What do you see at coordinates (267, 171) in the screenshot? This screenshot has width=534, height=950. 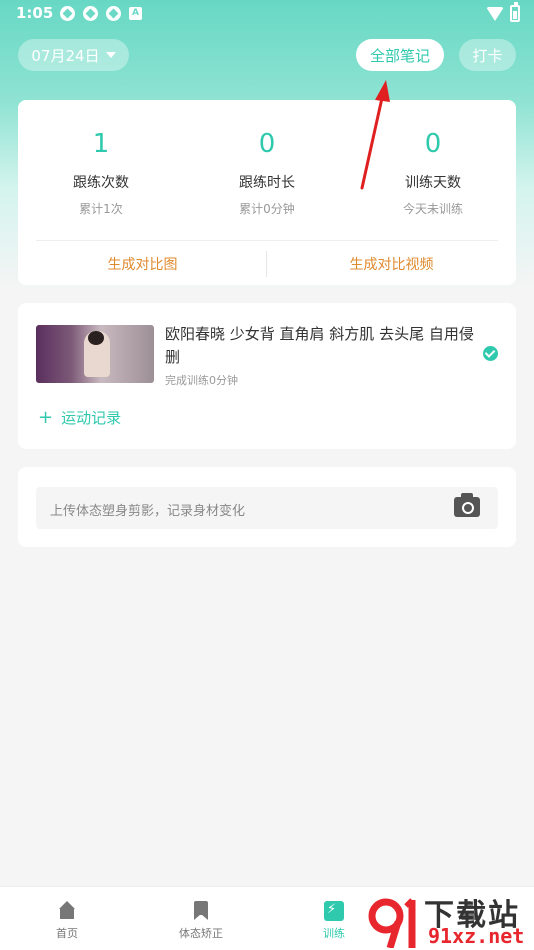 I see `stat-practice-duration: 0 跟练时长 累计0分钟` at bounding box center [267, 171].